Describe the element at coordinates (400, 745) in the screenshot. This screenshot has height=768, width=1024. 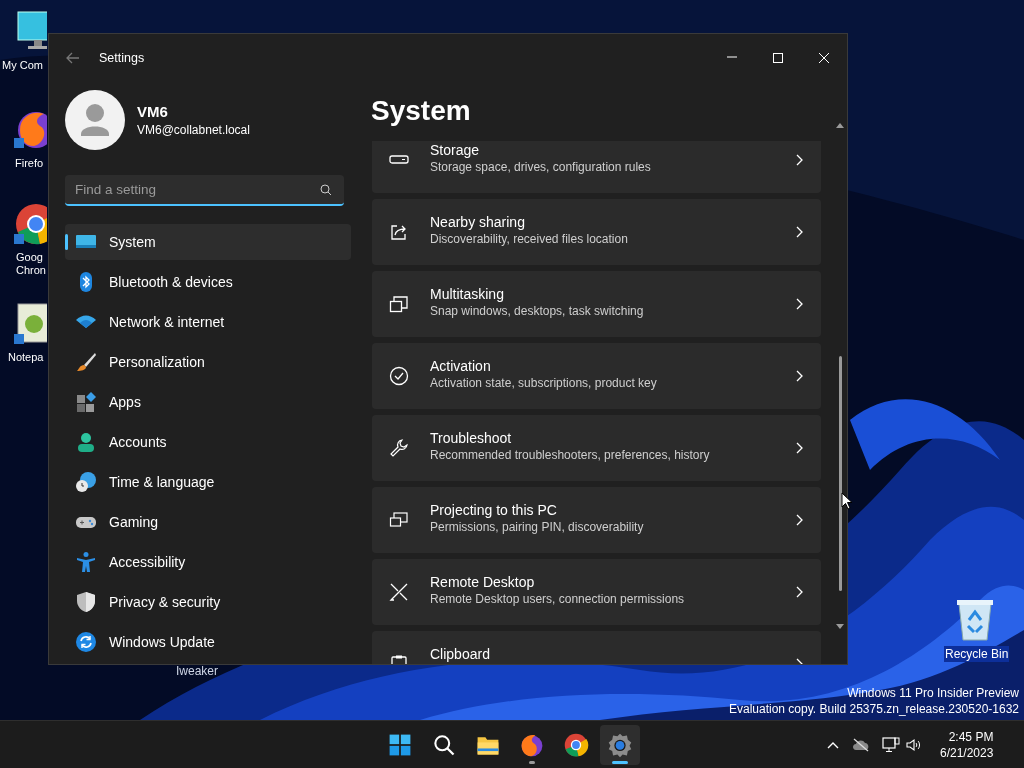
I see `windows-logo-icon` at that location.